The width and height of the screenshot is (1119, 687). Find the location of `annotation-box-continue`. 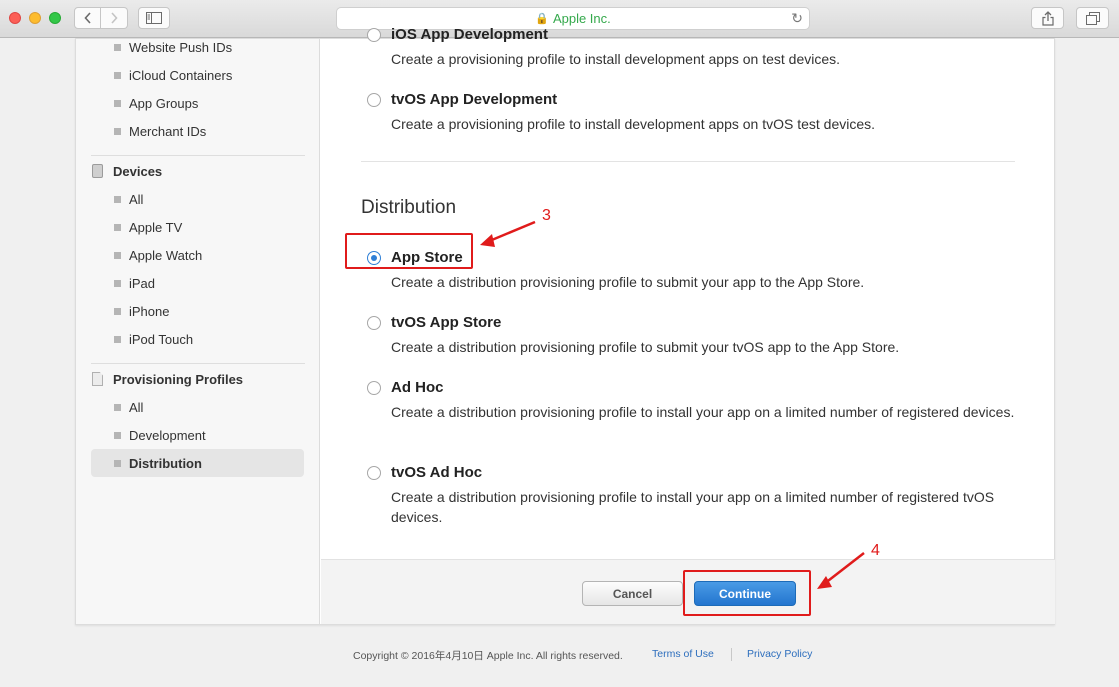

annotation-box-continue is located at coordinates (747, 593).